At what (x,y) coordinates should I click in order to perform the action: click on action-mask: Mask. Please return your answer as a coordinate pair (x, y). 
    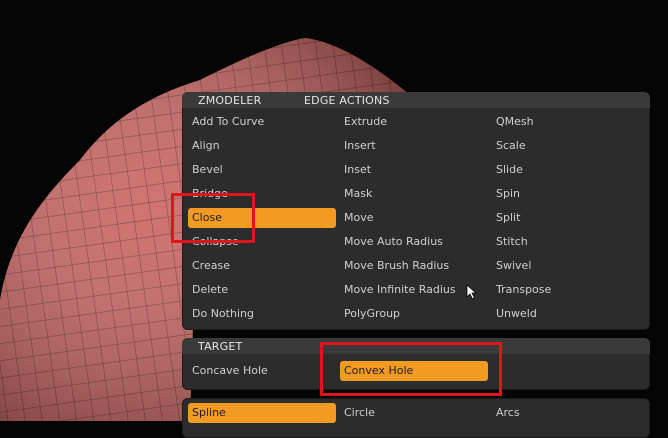
    Looking at the image, I should click on (414, 194).